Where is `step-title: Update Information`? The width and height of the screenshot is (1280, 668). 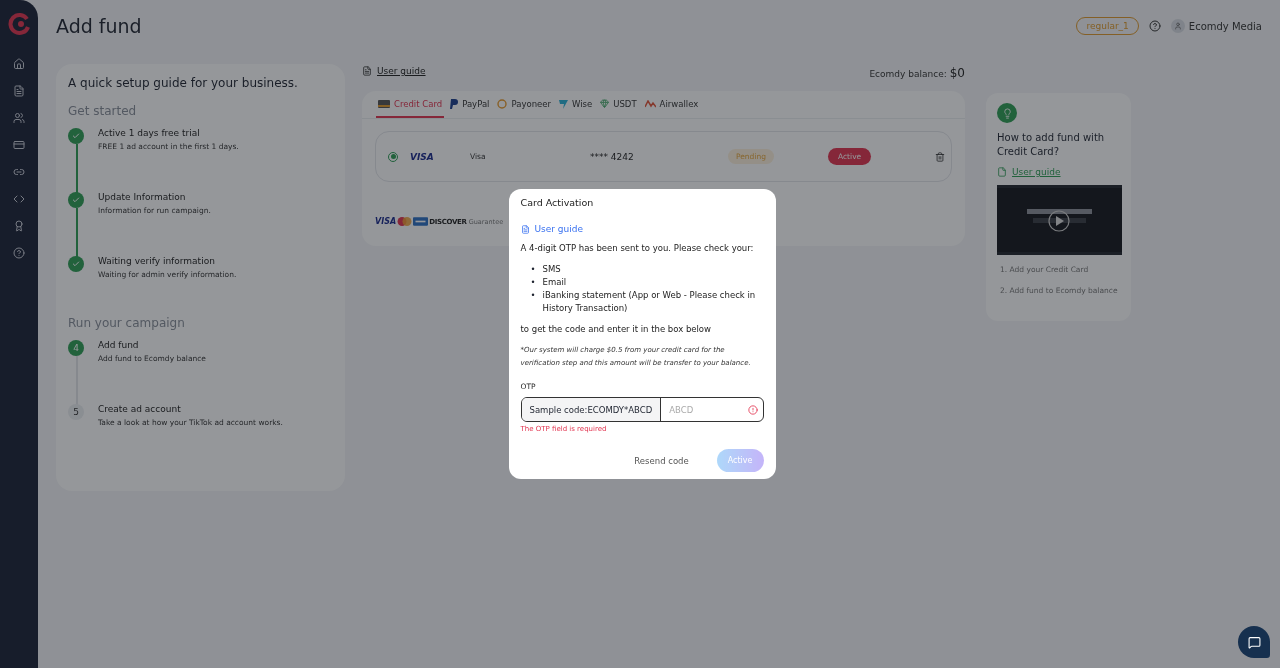 step-title: Update Information is located at coordinates (142, 197).